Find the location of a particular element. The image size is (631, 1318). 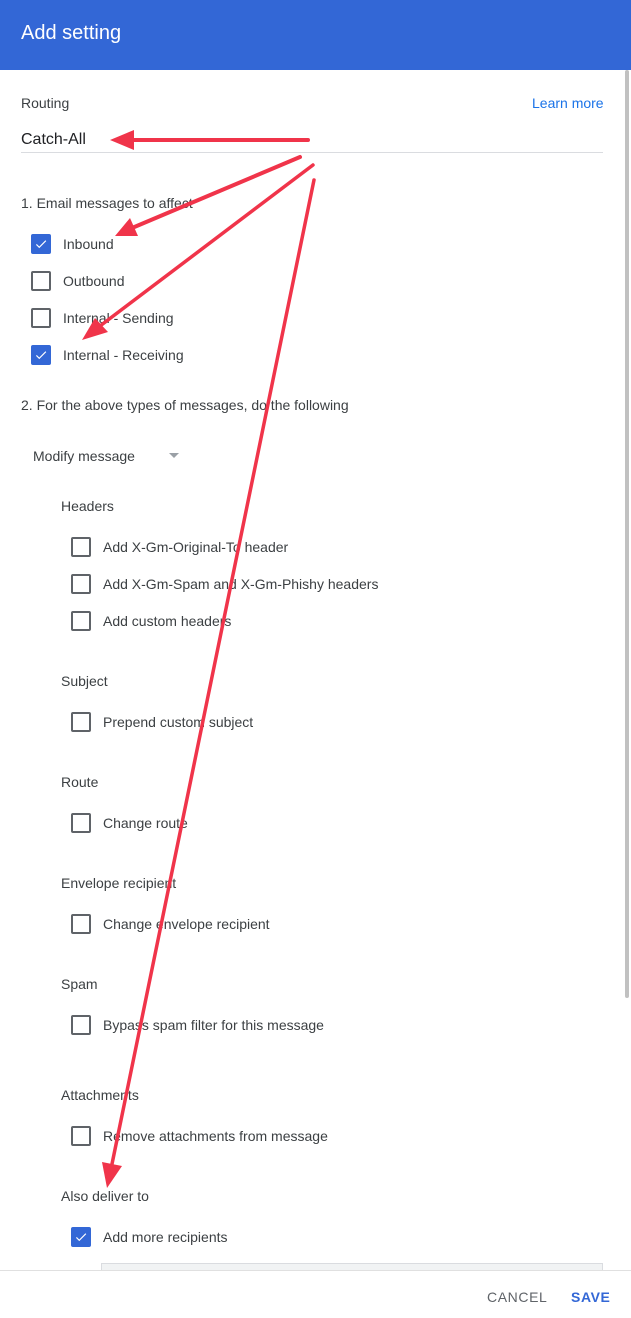

checkbox-add-original-to-header: Add X-Gm-Original-To header is located at coordinates (179, 547).